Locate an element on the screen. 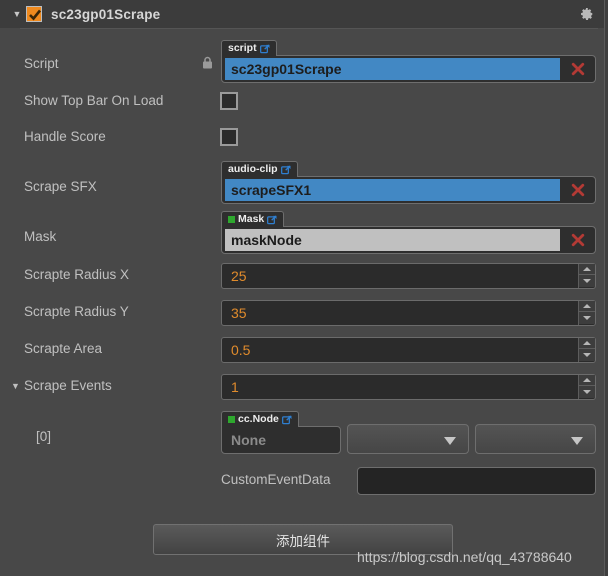 This screenshot has height=576, width=608. number-value: 1 is located at coordinates (235, 387).